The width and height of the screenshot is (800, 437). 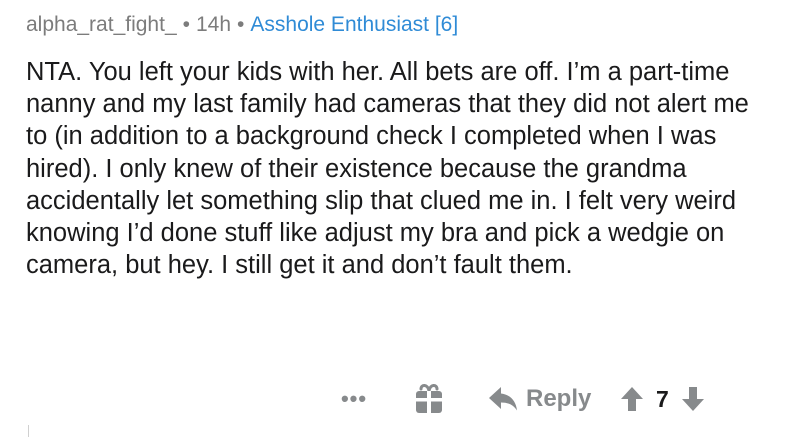 What do you see at coordinates (28, 431) in the screenshot?
I see `thread-line` at bounding box center [28, 431].